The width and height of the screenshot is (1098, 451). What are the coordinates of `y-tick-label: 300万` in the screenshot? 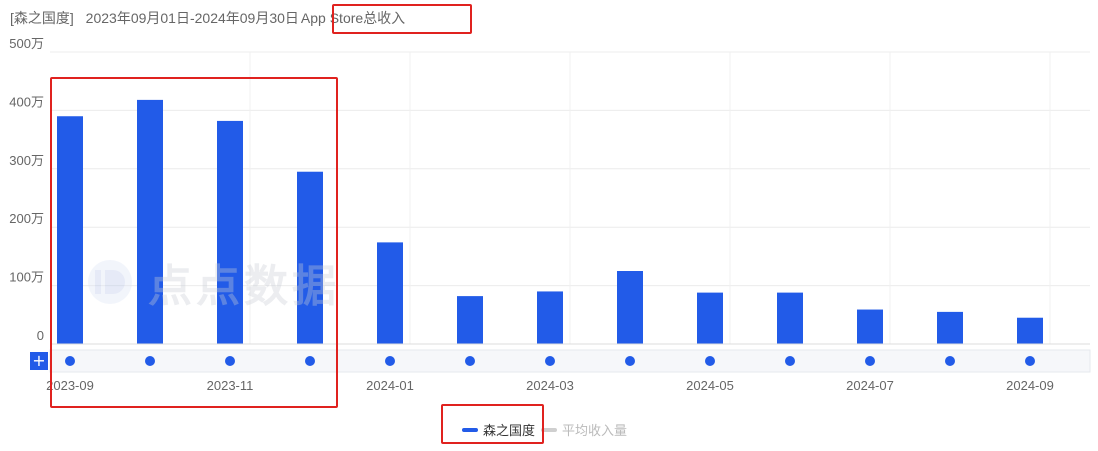 It's located at (26, 160).